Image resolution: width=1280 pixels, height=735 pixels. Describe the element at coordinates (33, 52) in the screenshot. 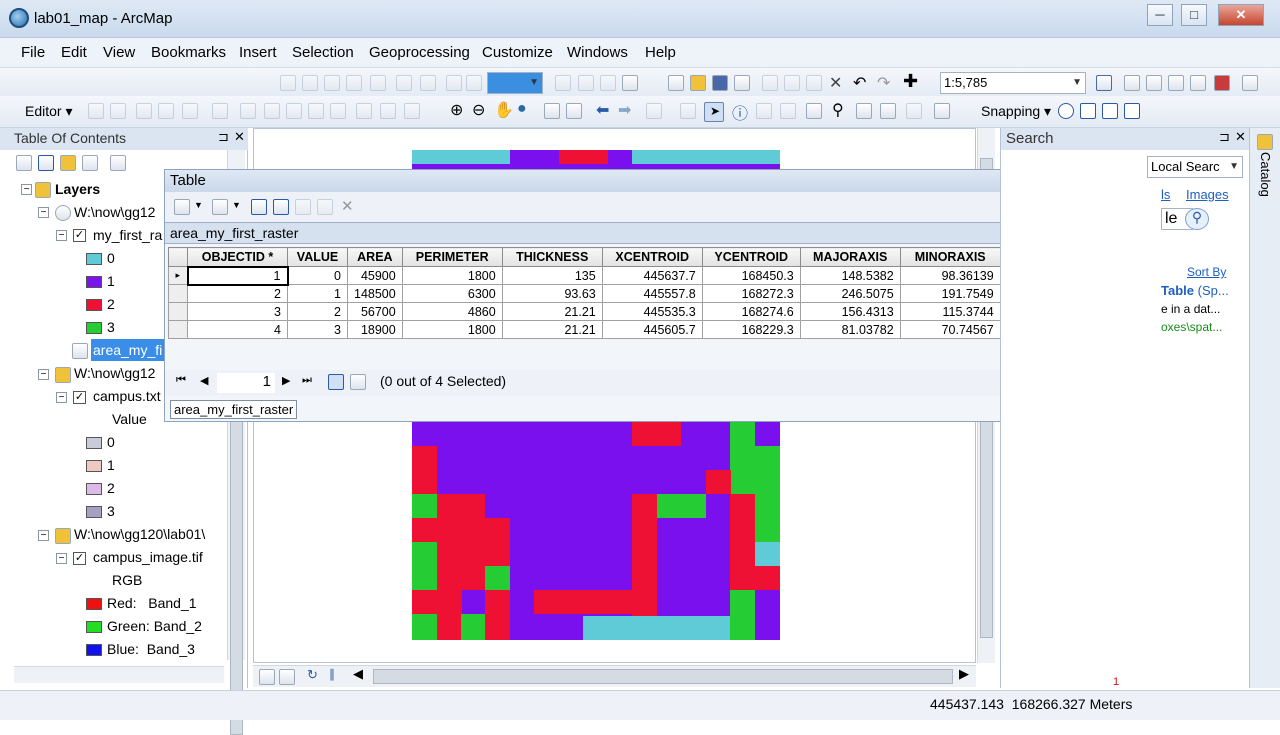

I see `menu-file: File` at that location.